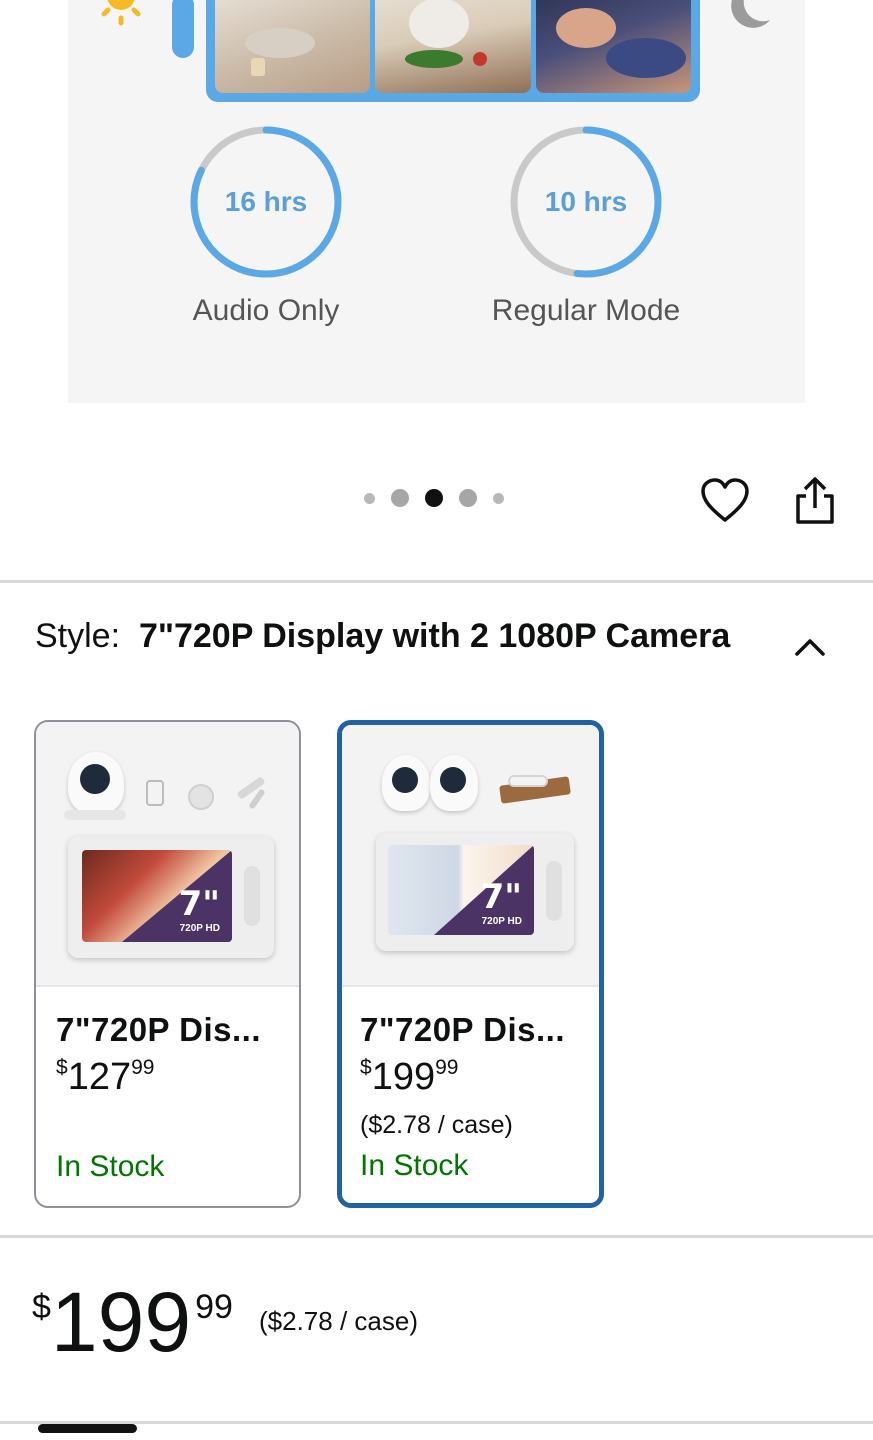  What do you see at coordinates (177, 1077) in the screenshot?
I see `option-price: $12799` at bounding box center [177, 1077].